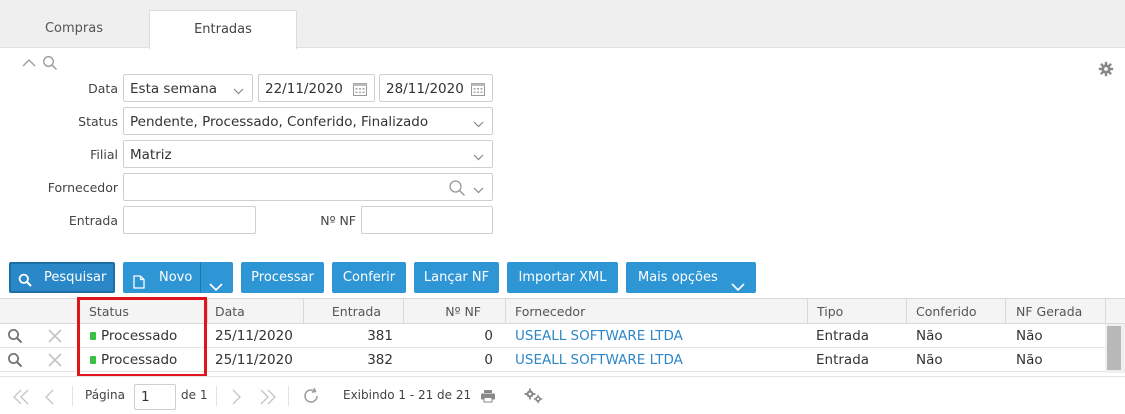 This screenshot has width=1125, height=414. I want to click on filial-select: Matriz, so click(308, 154).